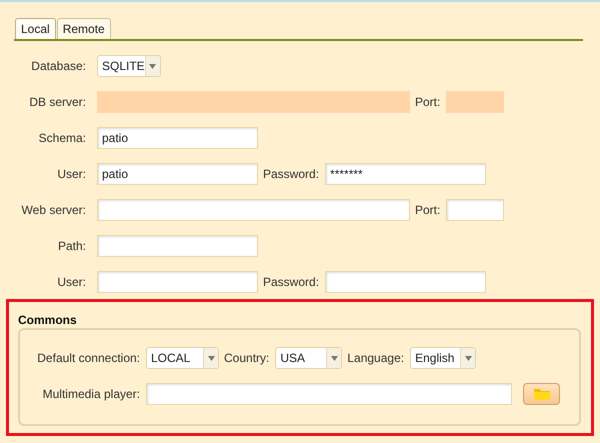 Image resolution: width=600 pixels, height=443 pixels. I want to click on field-label: Multimedia player:, so click(91, 394).